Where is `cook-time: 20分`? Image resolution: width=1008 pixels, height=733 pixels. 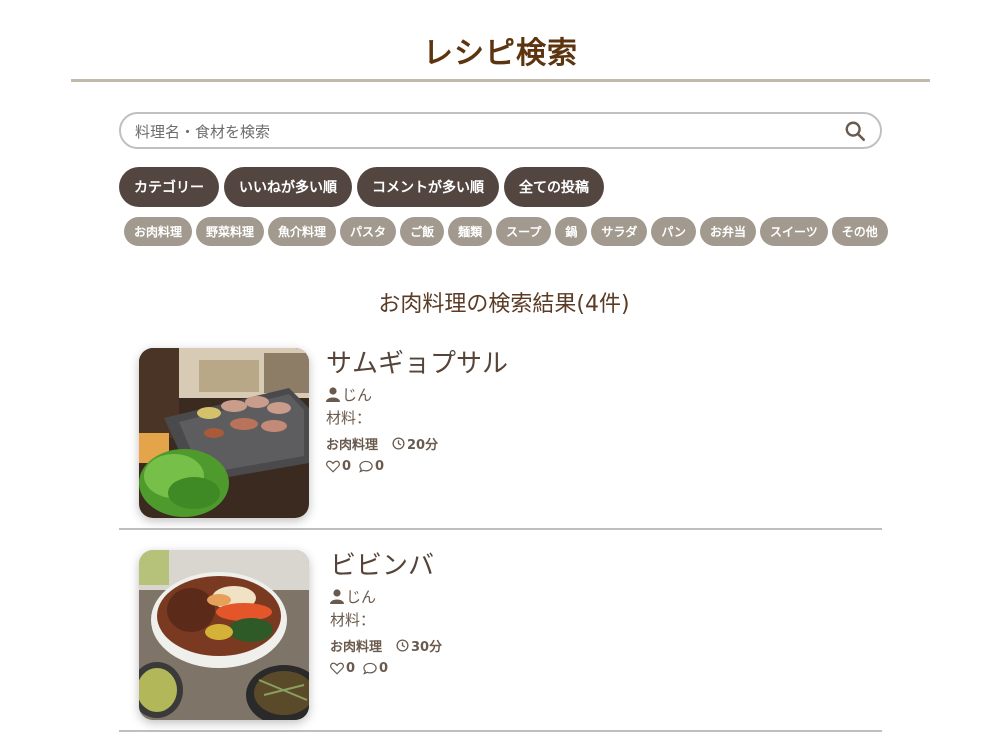 cook-time: 20分 is located at coordinates (415, 443).